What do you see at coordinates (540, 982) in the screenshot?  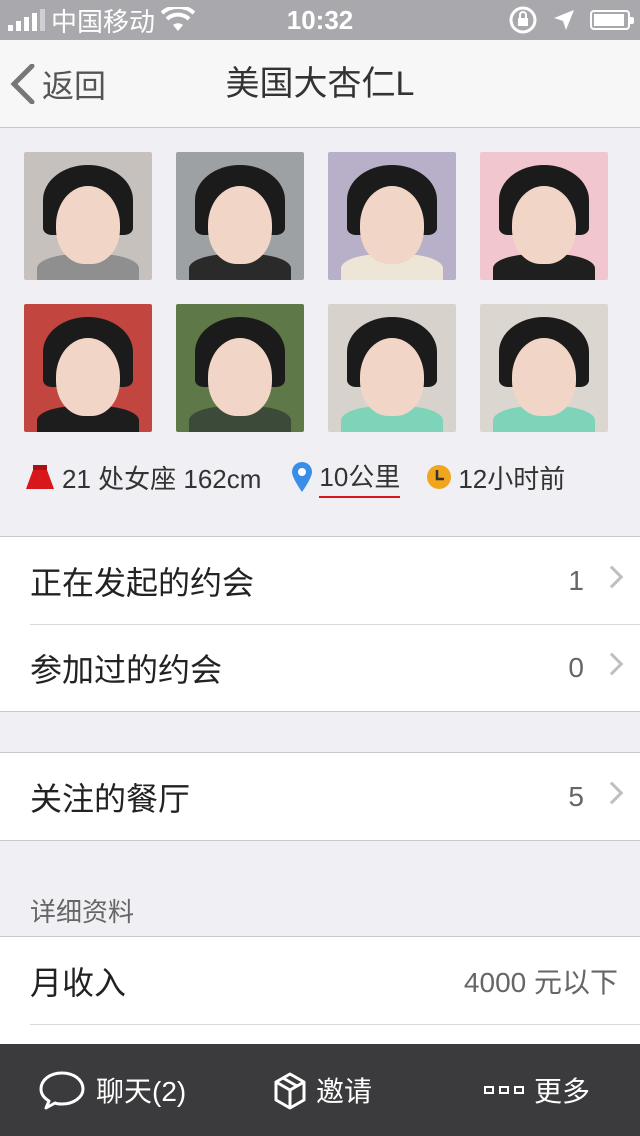 I see `detail-value: 4000 元以下` at bounding box center [540, 982].